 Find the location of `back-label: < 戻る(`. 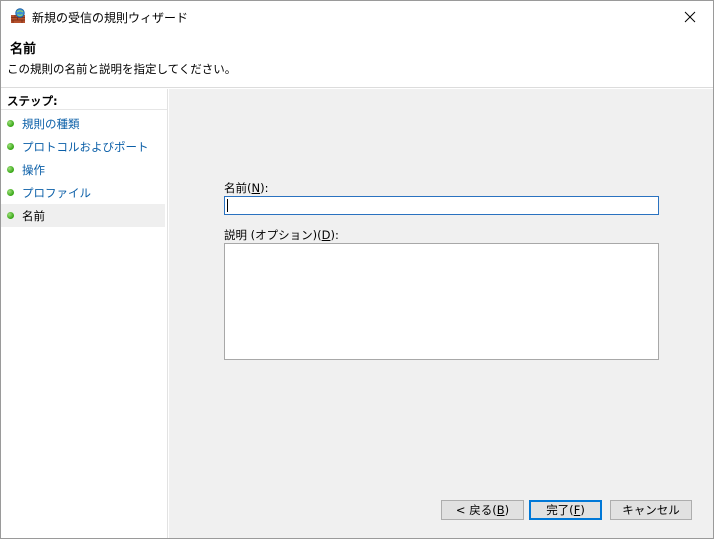

back-label: < 戻る( is located at coordinates (476, 510).